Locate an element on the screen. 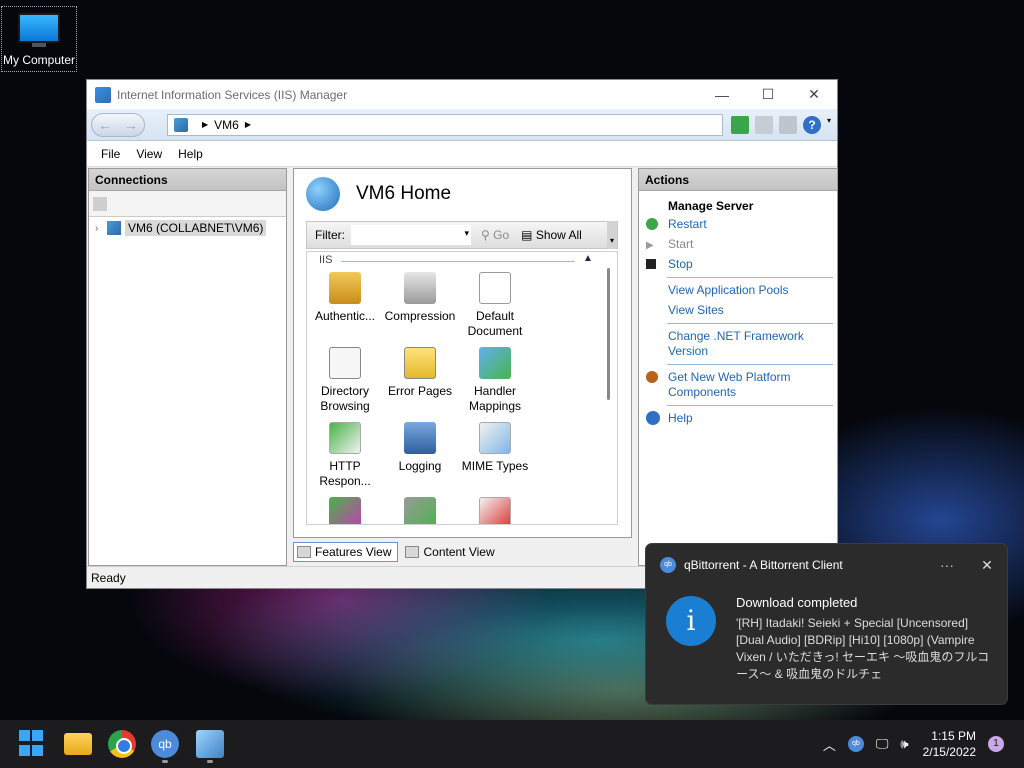 The image size is (1024, 768). close-notification-icon: ✕ is located at coordinates (987, 565).